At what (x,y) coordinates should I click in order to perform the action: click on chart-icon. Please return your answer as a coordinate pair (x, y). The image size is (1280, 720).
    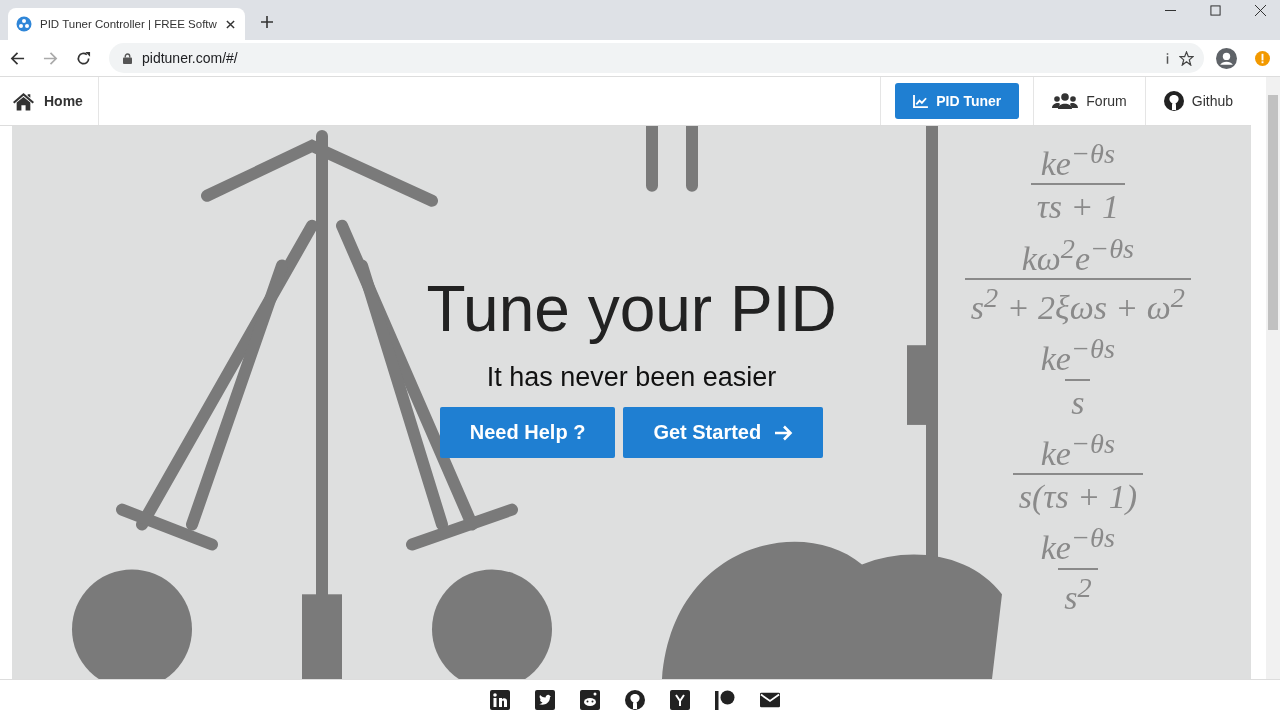
    Looking at the image, I should click on (921, 101).